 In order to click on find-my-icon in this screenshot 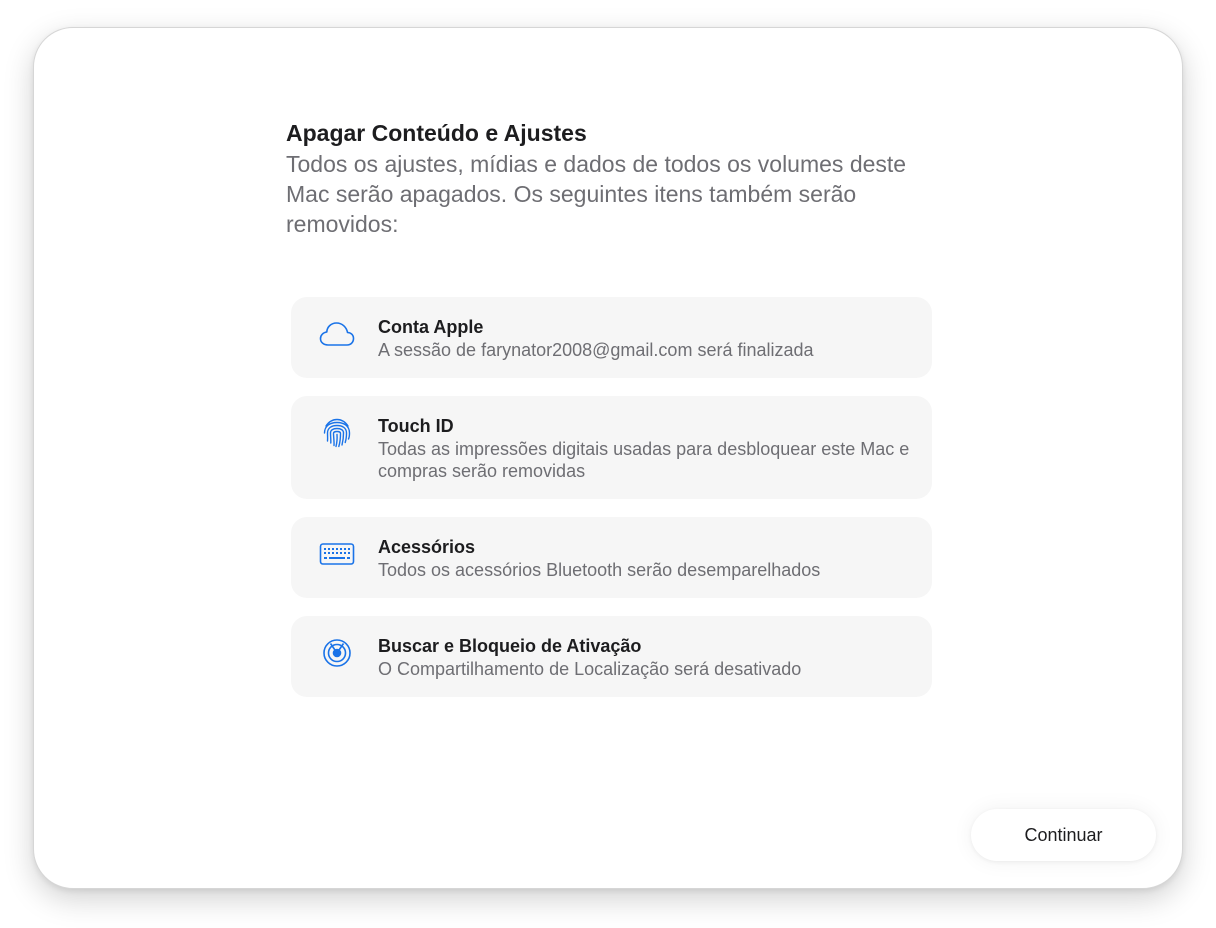, I will do `click(337, 653)`.